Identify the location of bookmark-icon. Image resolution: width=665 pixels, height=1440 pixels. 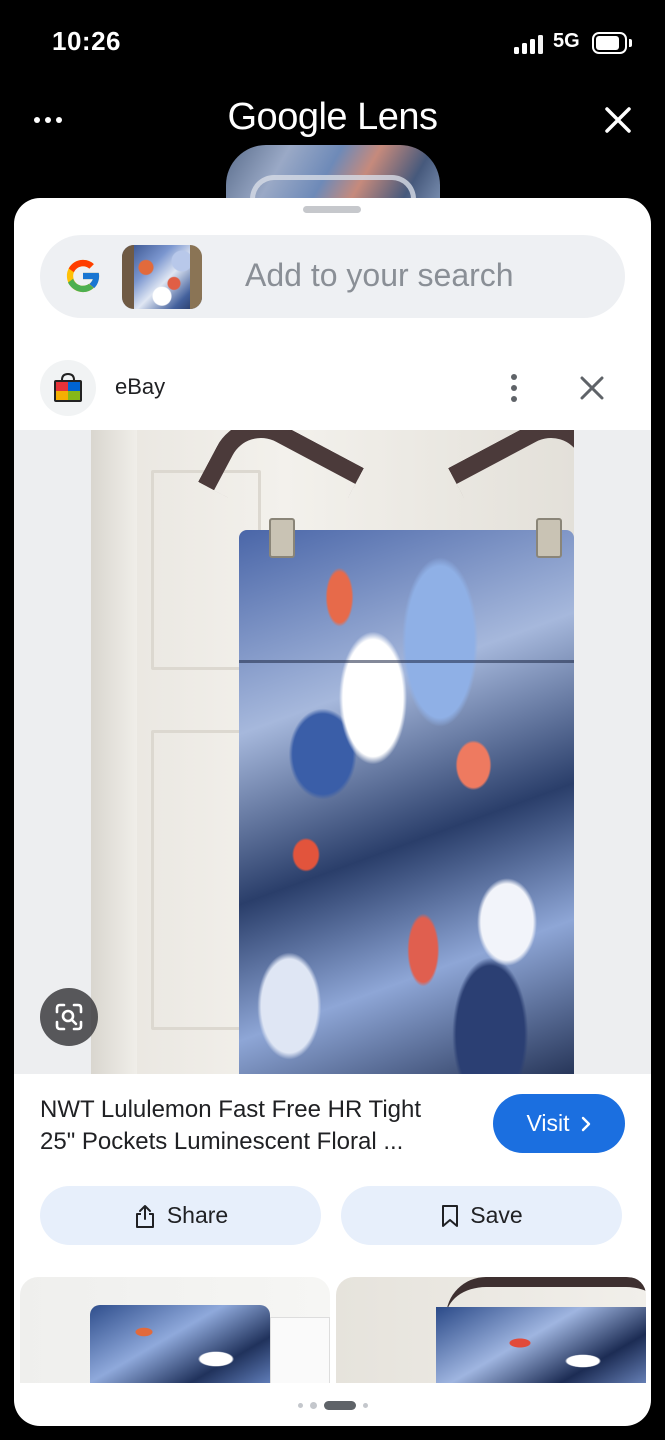
(450, 1215).